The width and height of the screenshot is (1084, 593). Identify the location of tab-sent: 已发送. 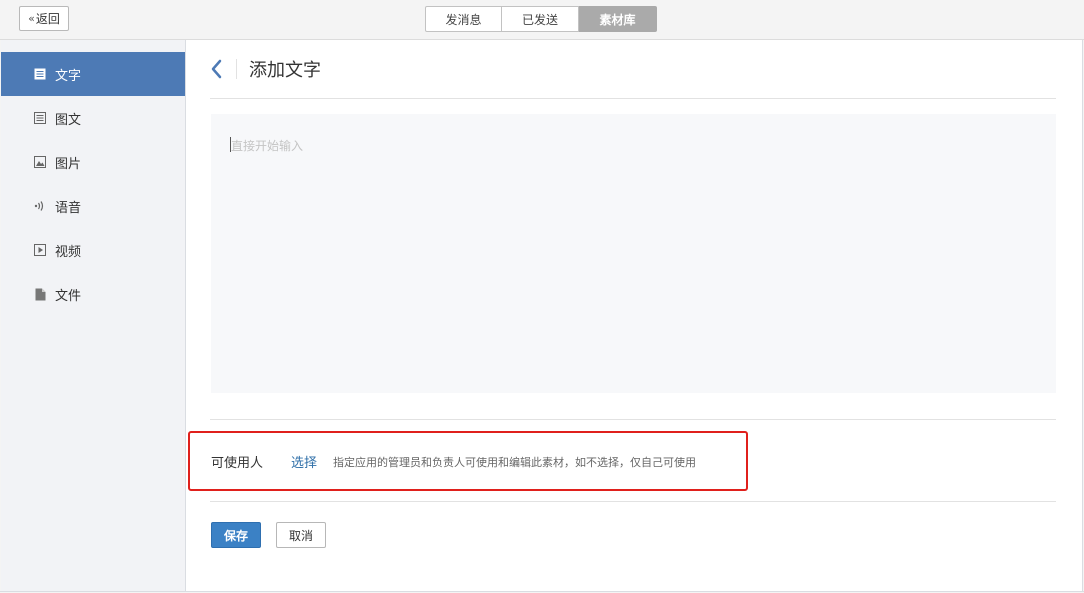
(540, 19).